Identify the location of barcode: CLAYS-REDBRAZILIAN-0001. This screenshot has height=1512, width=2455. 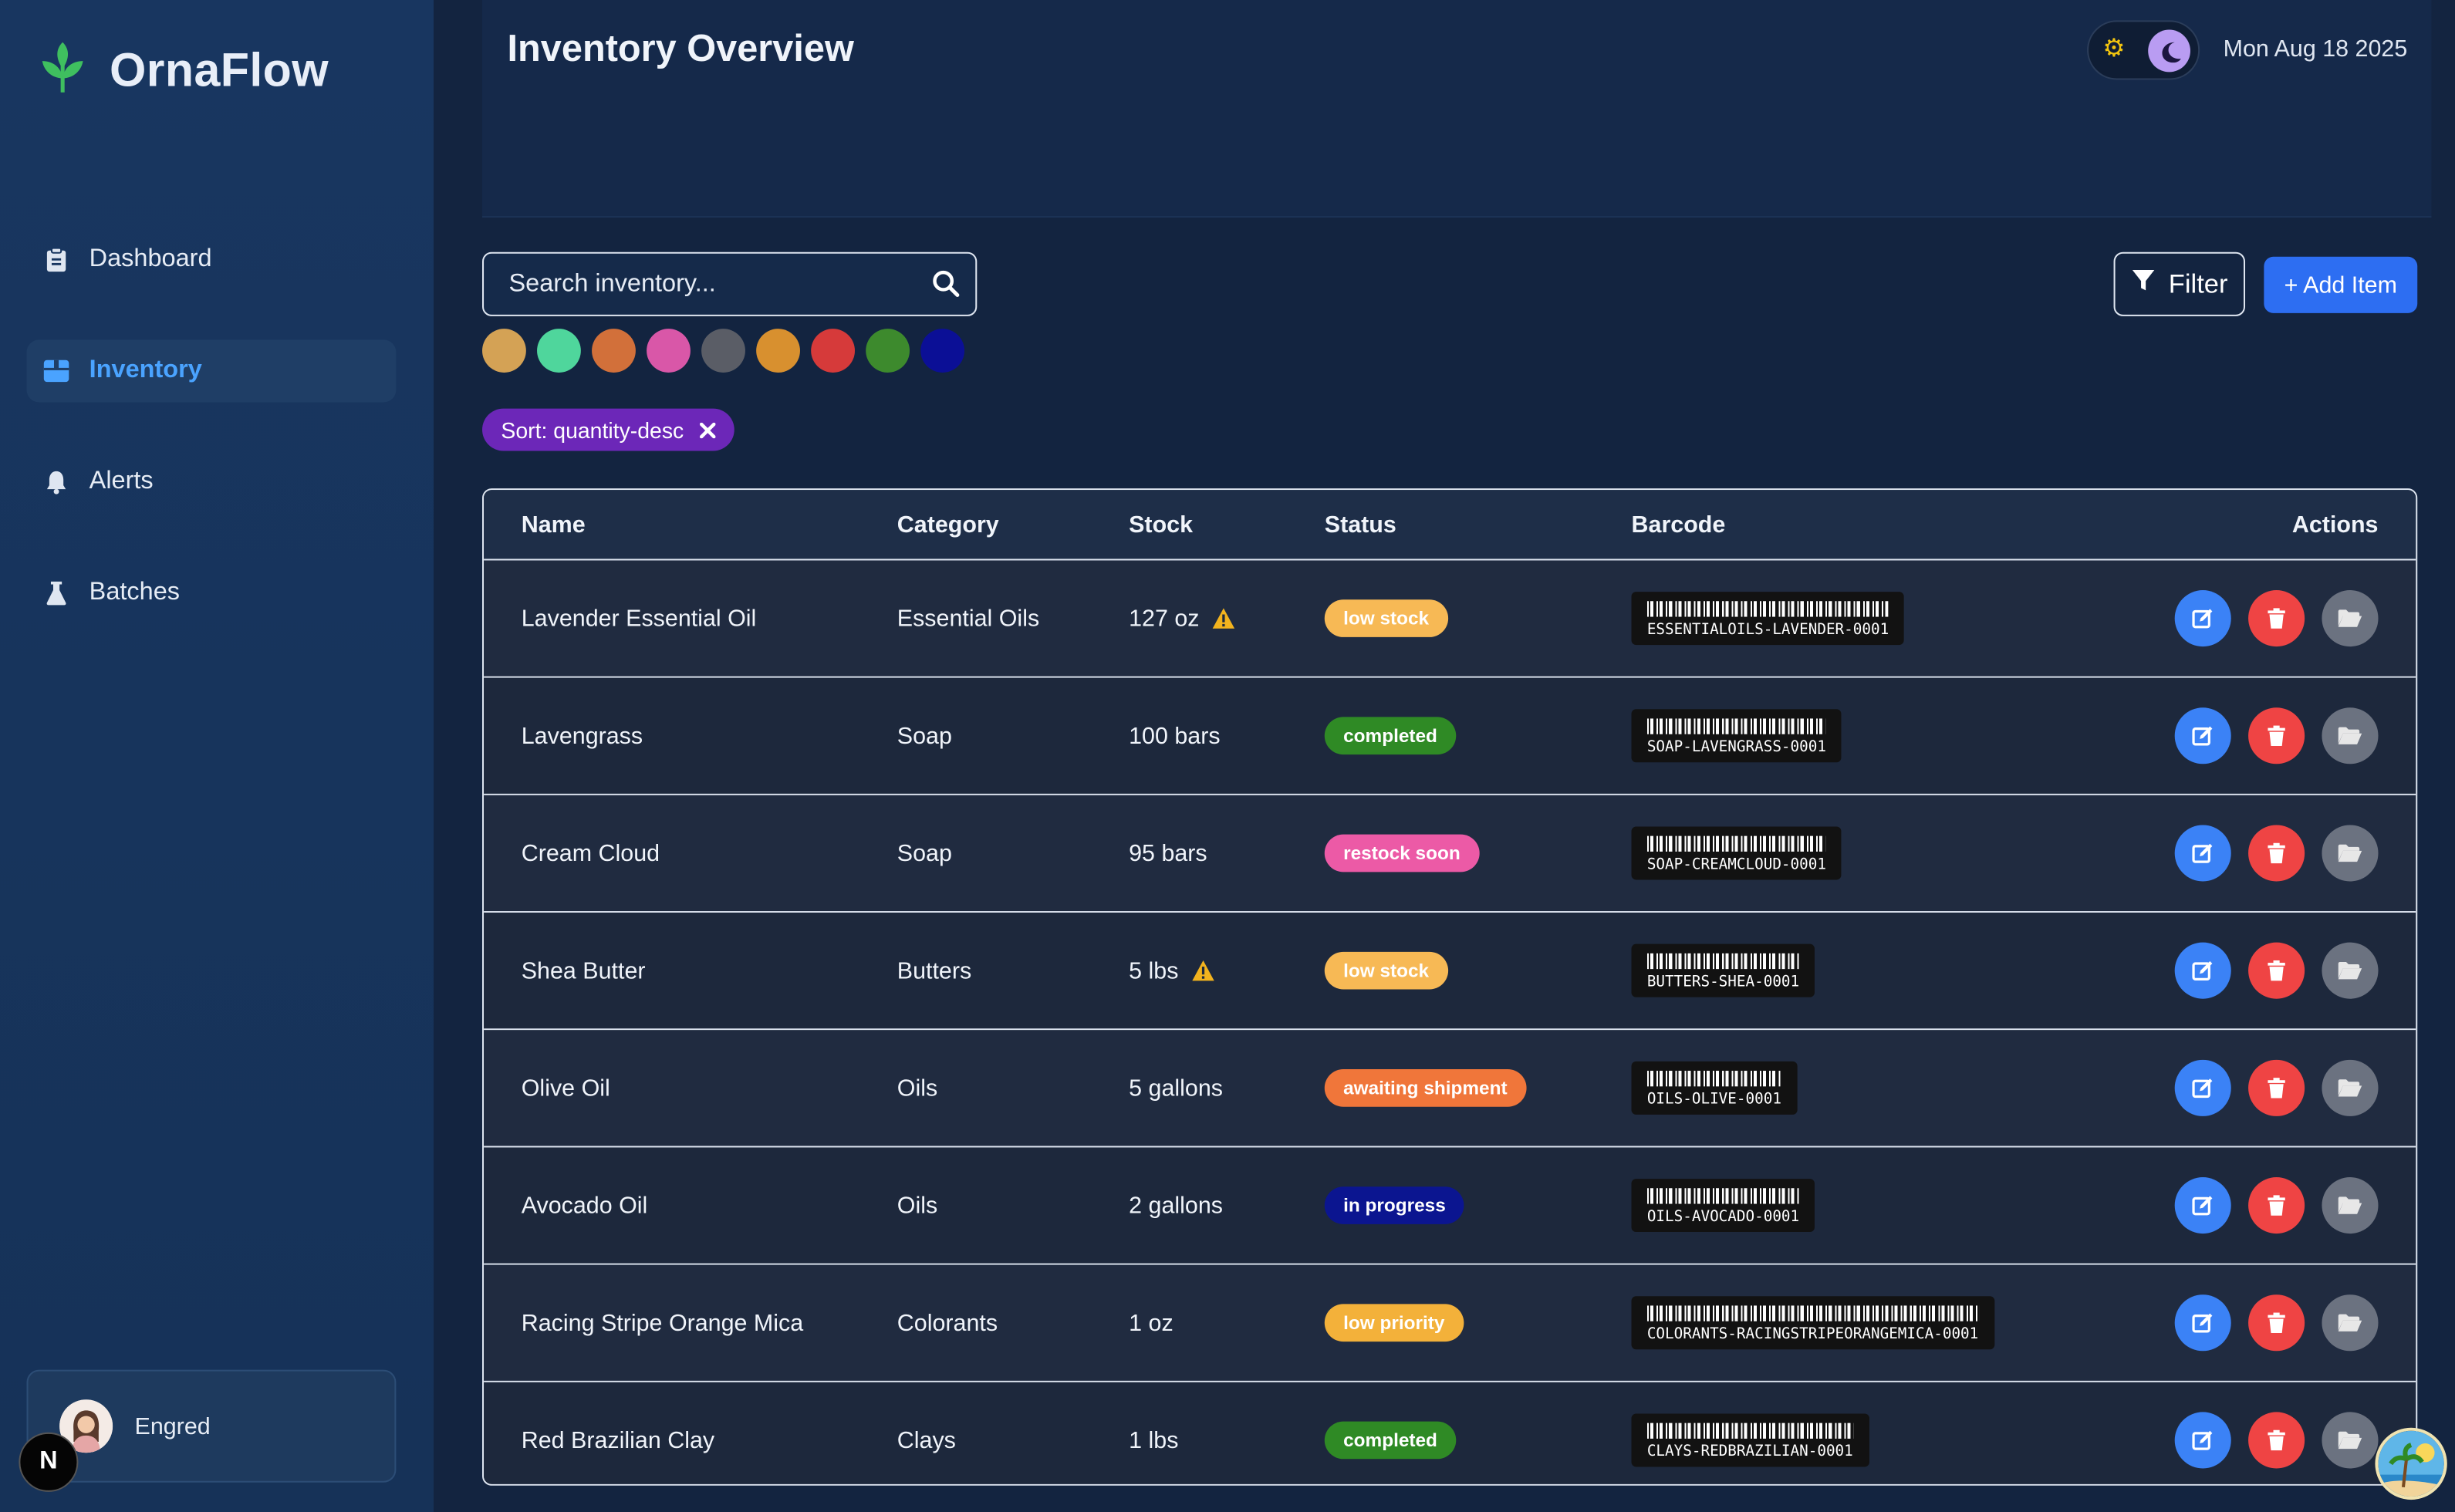
(1750, 1440).